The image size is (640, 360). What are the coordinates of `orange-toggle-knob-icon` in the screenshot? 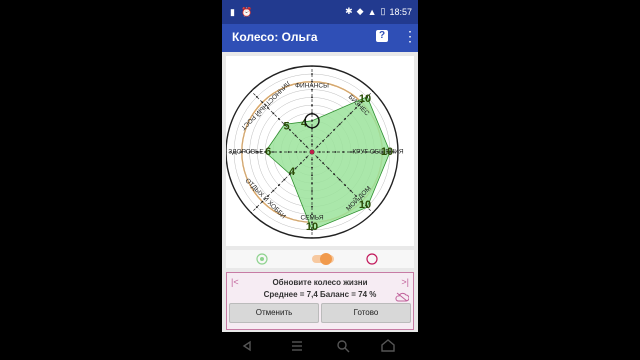 It's located at (326, 259).